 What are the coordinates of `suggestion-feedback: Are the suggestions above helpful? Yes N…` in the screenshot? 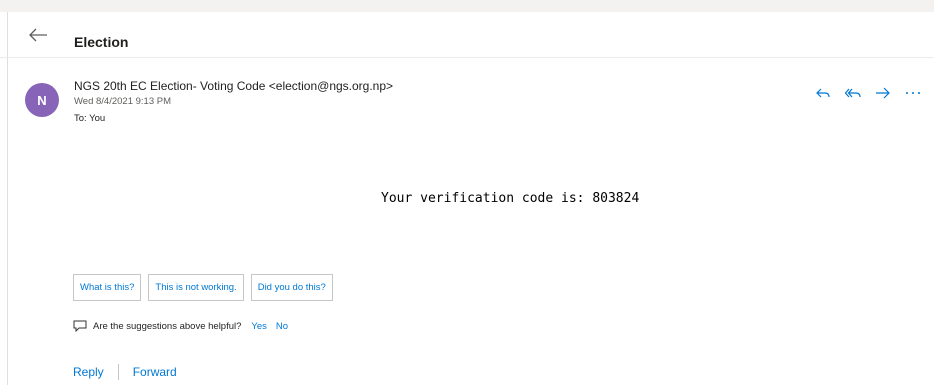 It's located at (180, 326).